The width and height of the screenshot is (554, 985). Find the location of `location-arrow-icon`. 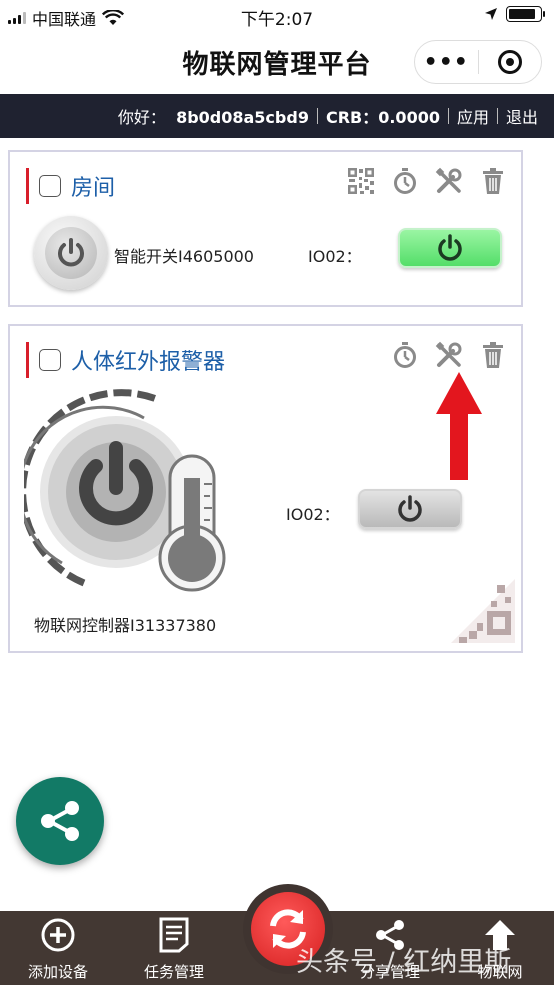

location-arrow-icon is located at coordinates (491, 14).